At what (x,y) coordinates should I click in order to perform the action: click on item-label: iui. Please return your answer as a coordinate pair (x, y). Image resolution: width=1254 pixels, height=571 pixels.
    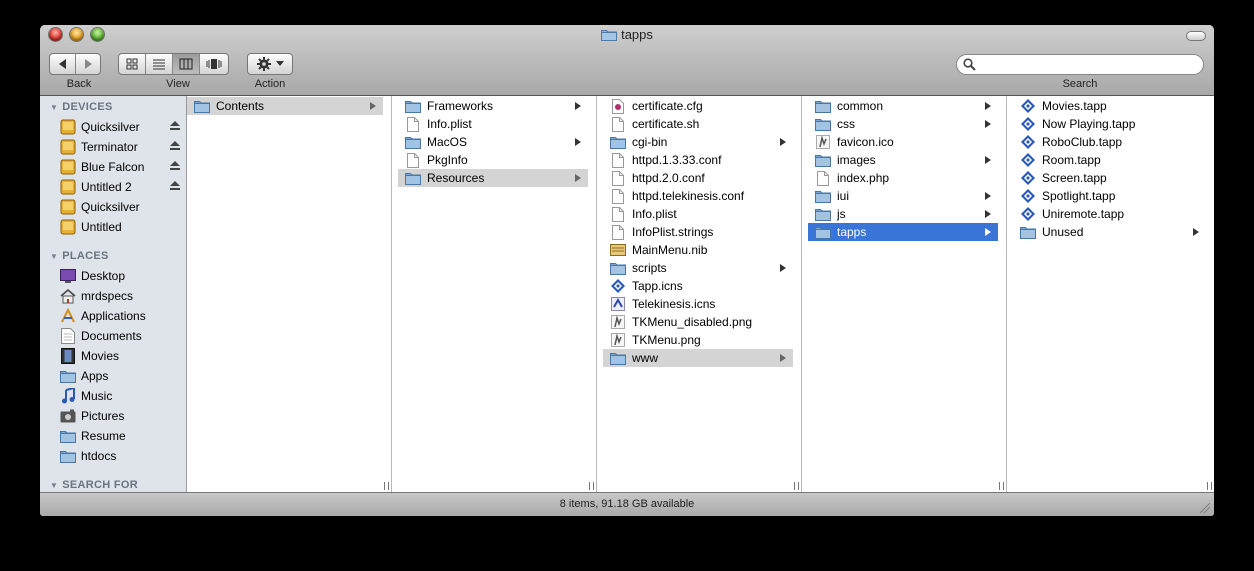
    Looking at the image, I should click on (843, 196).